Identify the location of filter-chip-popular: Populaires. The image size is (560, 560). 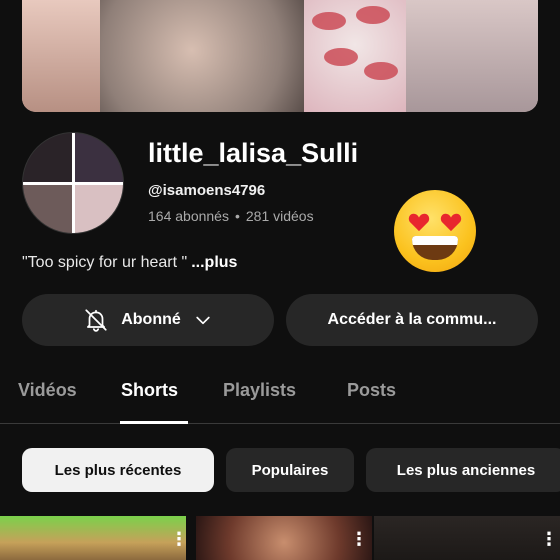
(290, 470).